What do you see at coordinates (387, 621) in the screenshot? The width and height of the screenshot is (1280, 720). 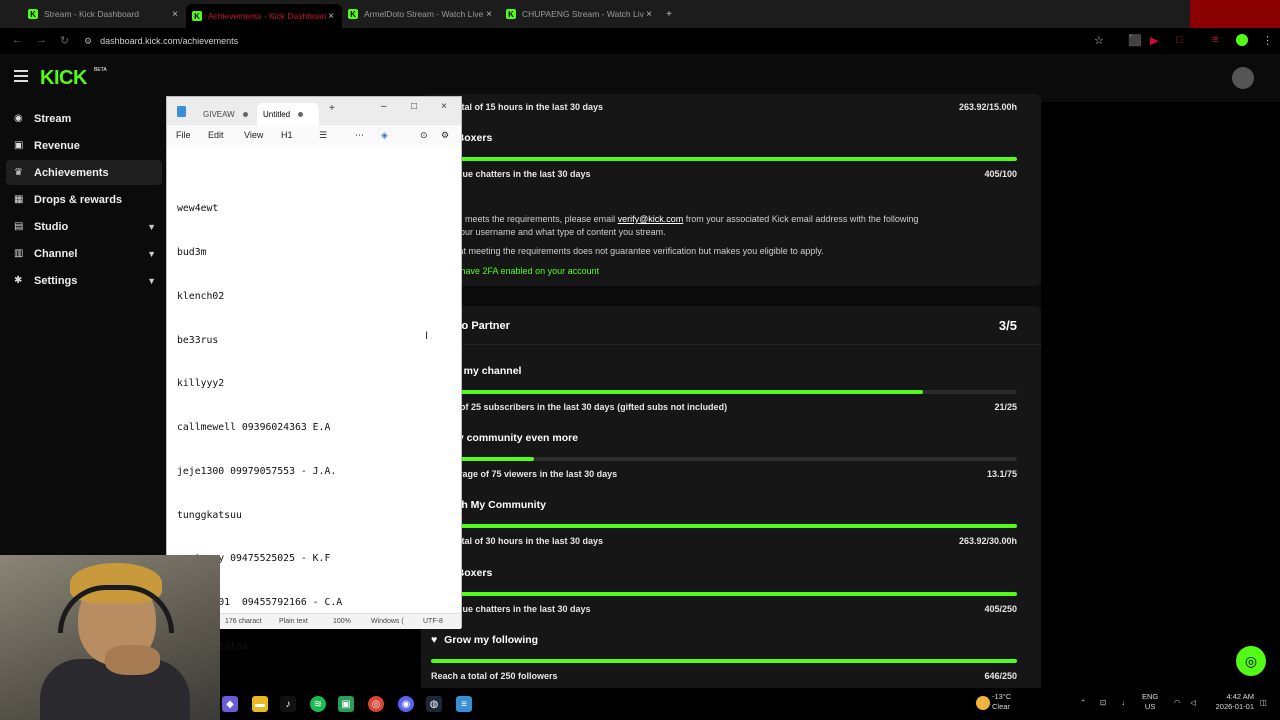 I see `line-ending: Windows (` at bounding box center [387, 621].